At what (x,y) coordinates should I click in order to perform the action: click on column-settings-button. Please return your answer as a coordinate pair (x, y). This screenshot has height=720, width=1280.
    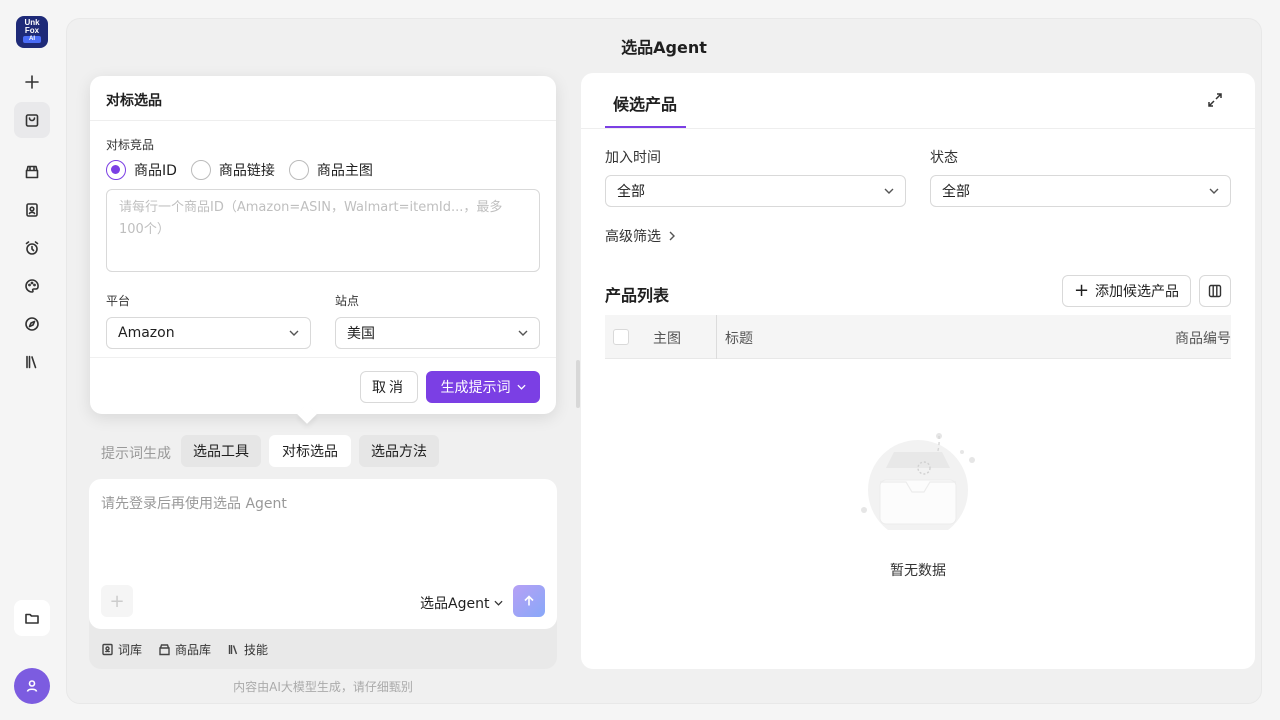
    Looking at the image, I should click on (1215, 291).